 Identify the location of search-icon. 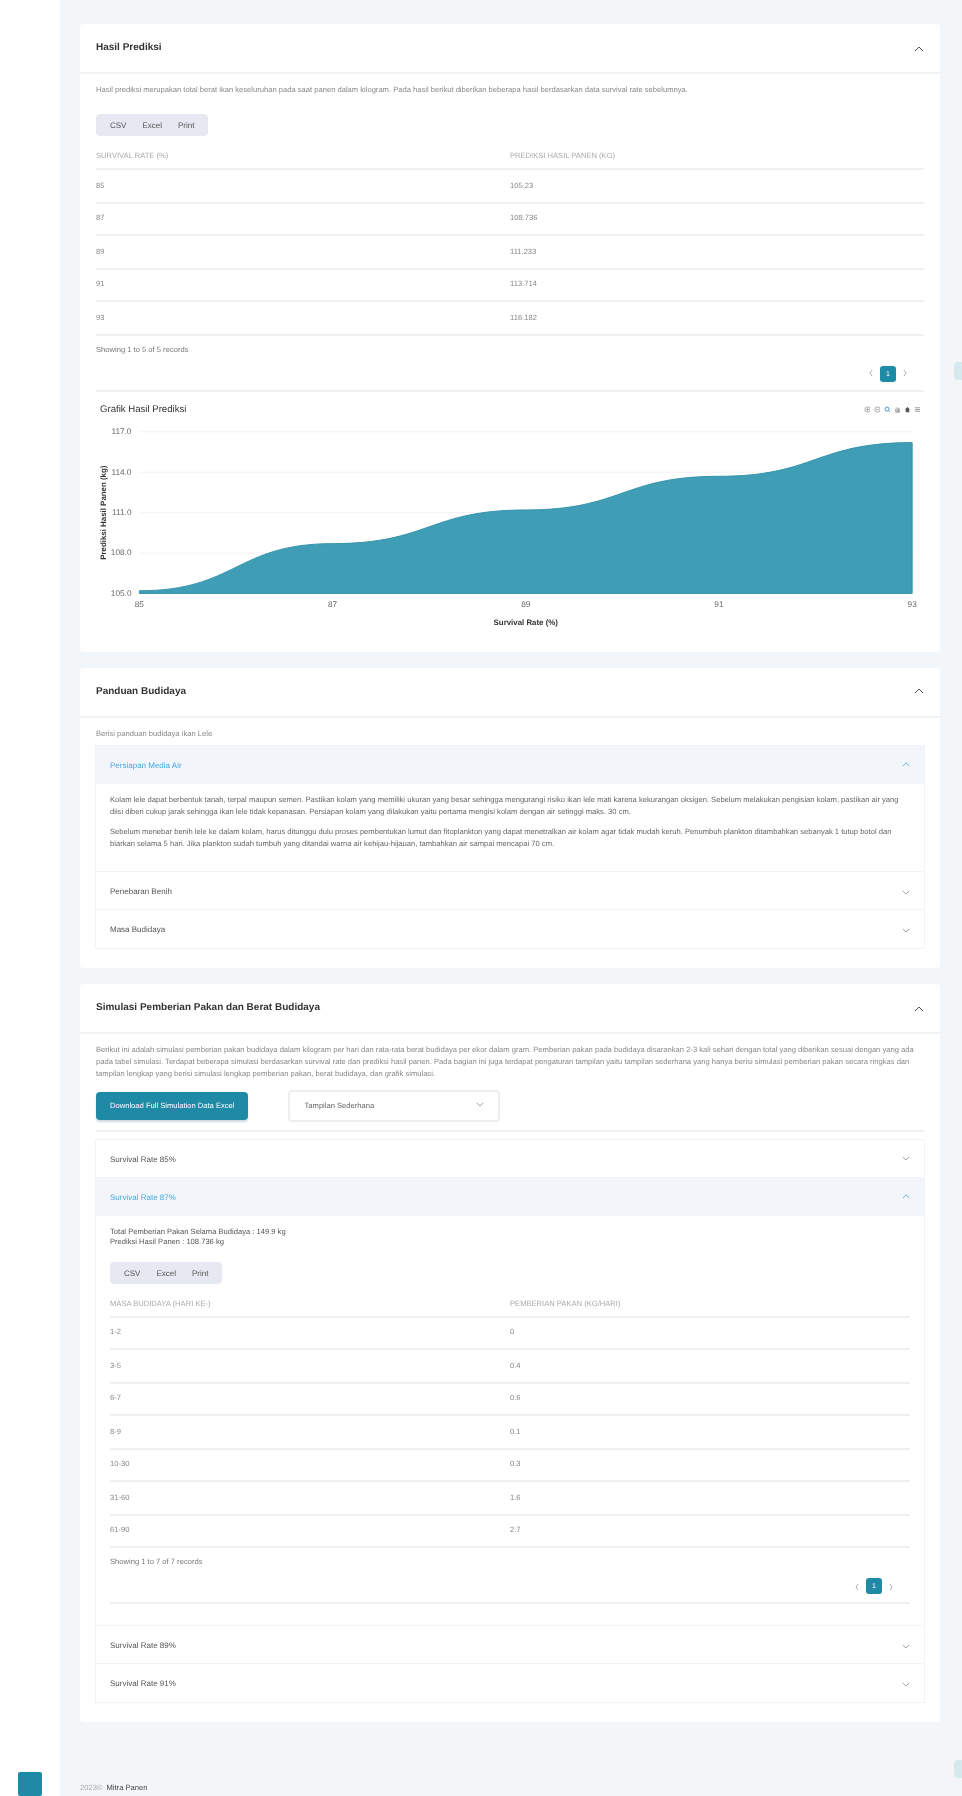
(886, 410).